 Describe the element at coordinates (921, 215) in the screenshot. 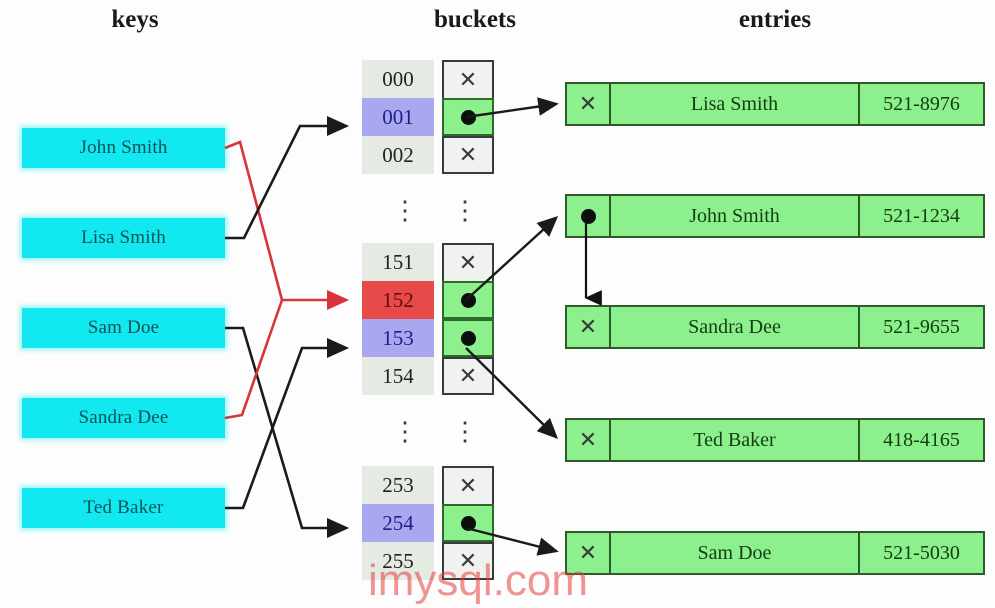

I see `entry-phone-john-smith: 521-1234` at that location.